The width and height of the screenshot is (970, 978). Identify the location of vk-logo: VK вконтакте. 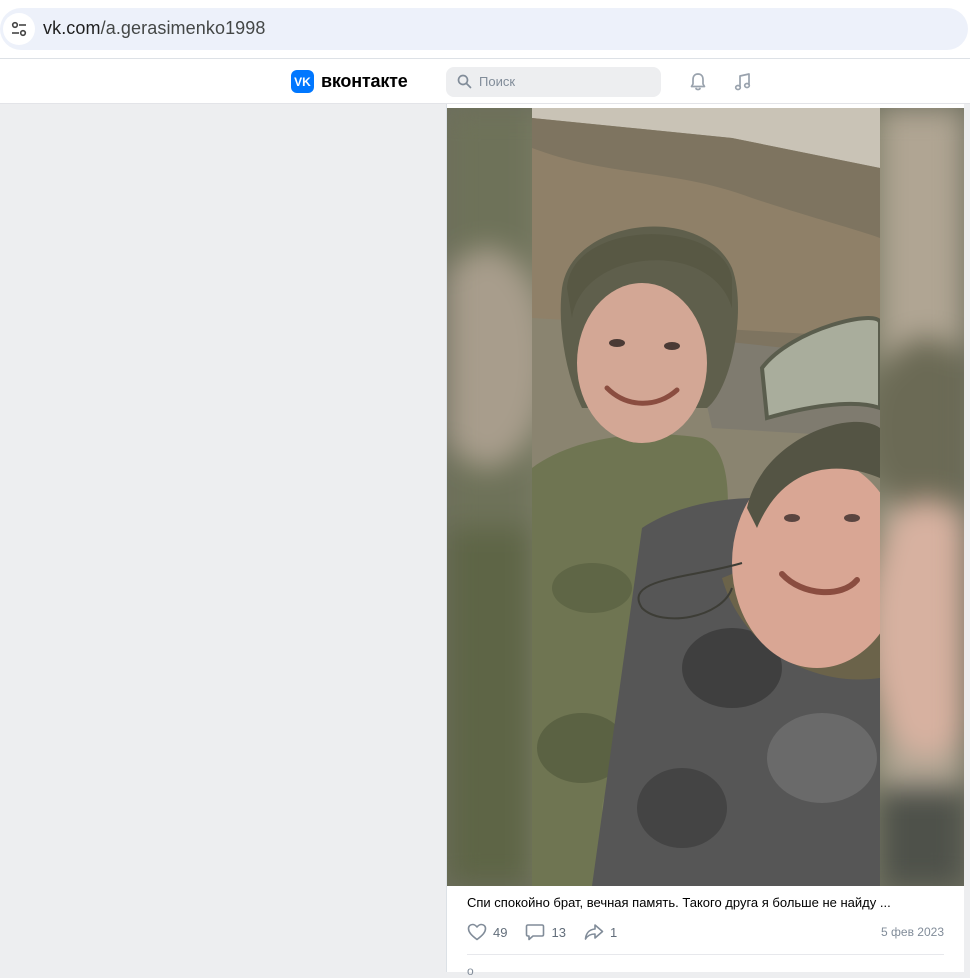
(349, 81).